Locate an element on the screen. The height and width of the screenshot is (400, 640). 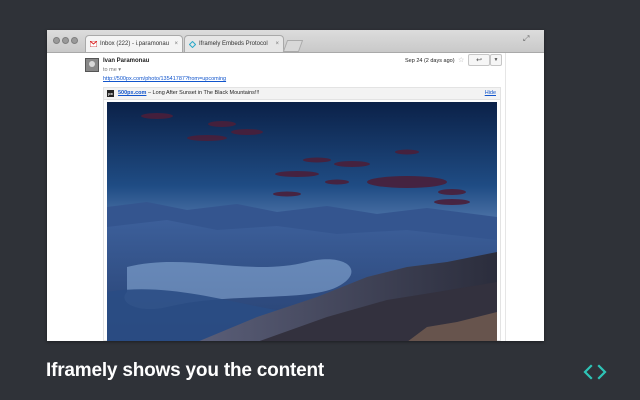
chevron-down-icon: ▼ is located at coordinates (496, 60).